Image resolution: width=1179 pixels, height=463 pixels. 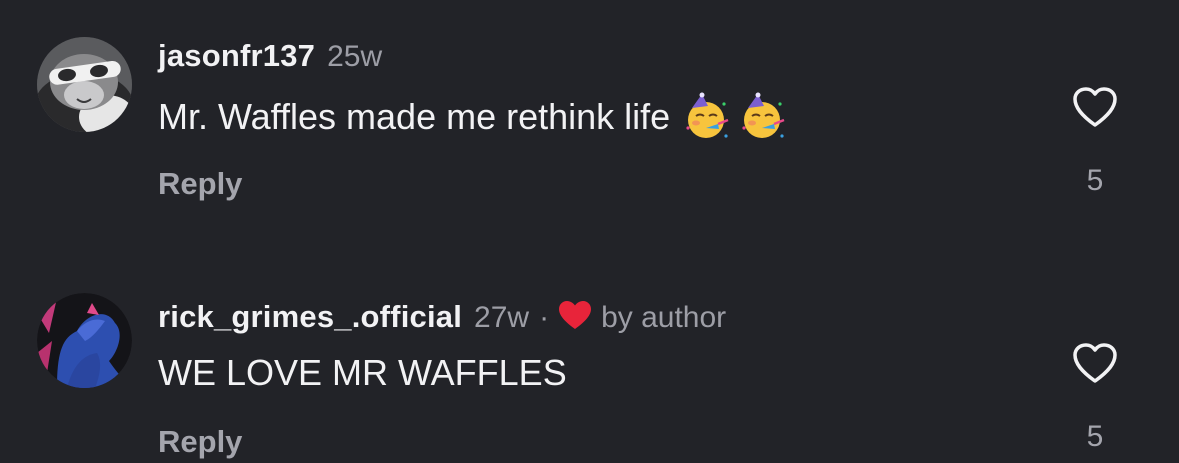 I want to click on comment-text: Mr. Waffles made me rethink life, so click(x=473, y=116).